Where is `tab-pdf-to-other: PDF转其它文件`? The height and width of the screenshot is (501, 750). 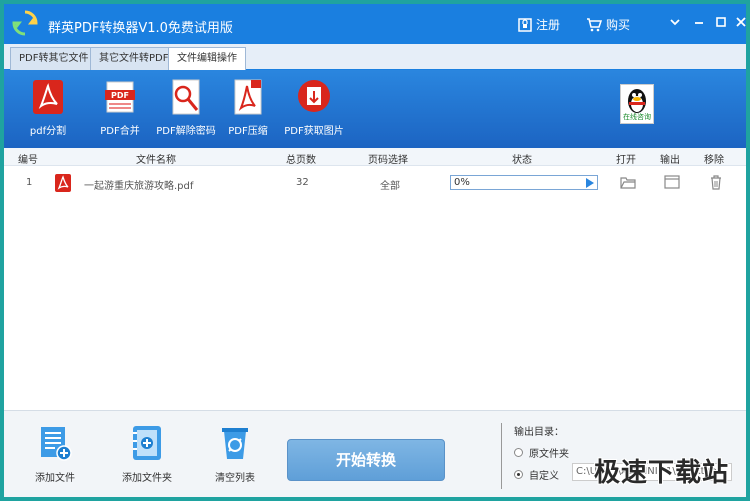 tab-pdf-to-other: PDF转其它文件 is located at coordinates (54, 58).